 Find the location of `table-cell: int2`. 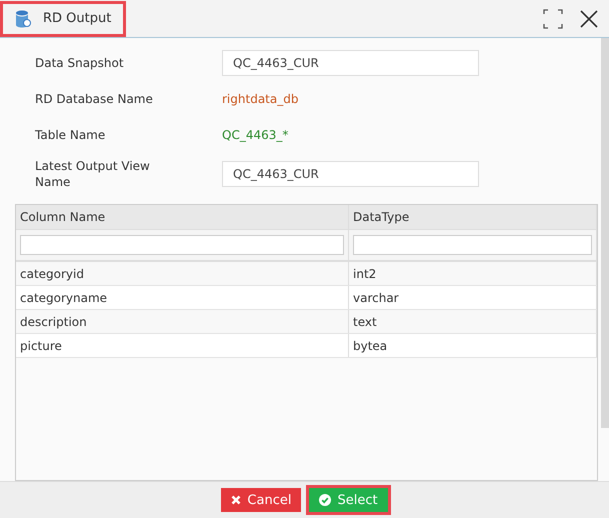

table-cell: int2 is located at coordinates (473, 273).